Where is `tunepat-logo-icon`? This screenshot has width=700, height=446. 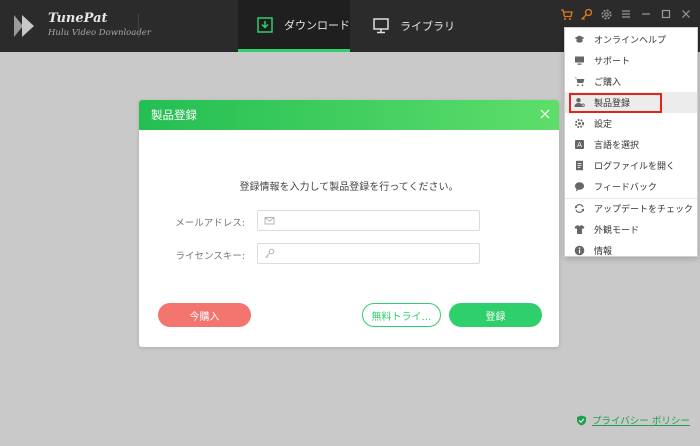
tunepat-logo-icon is located at coordinates (24, 26).